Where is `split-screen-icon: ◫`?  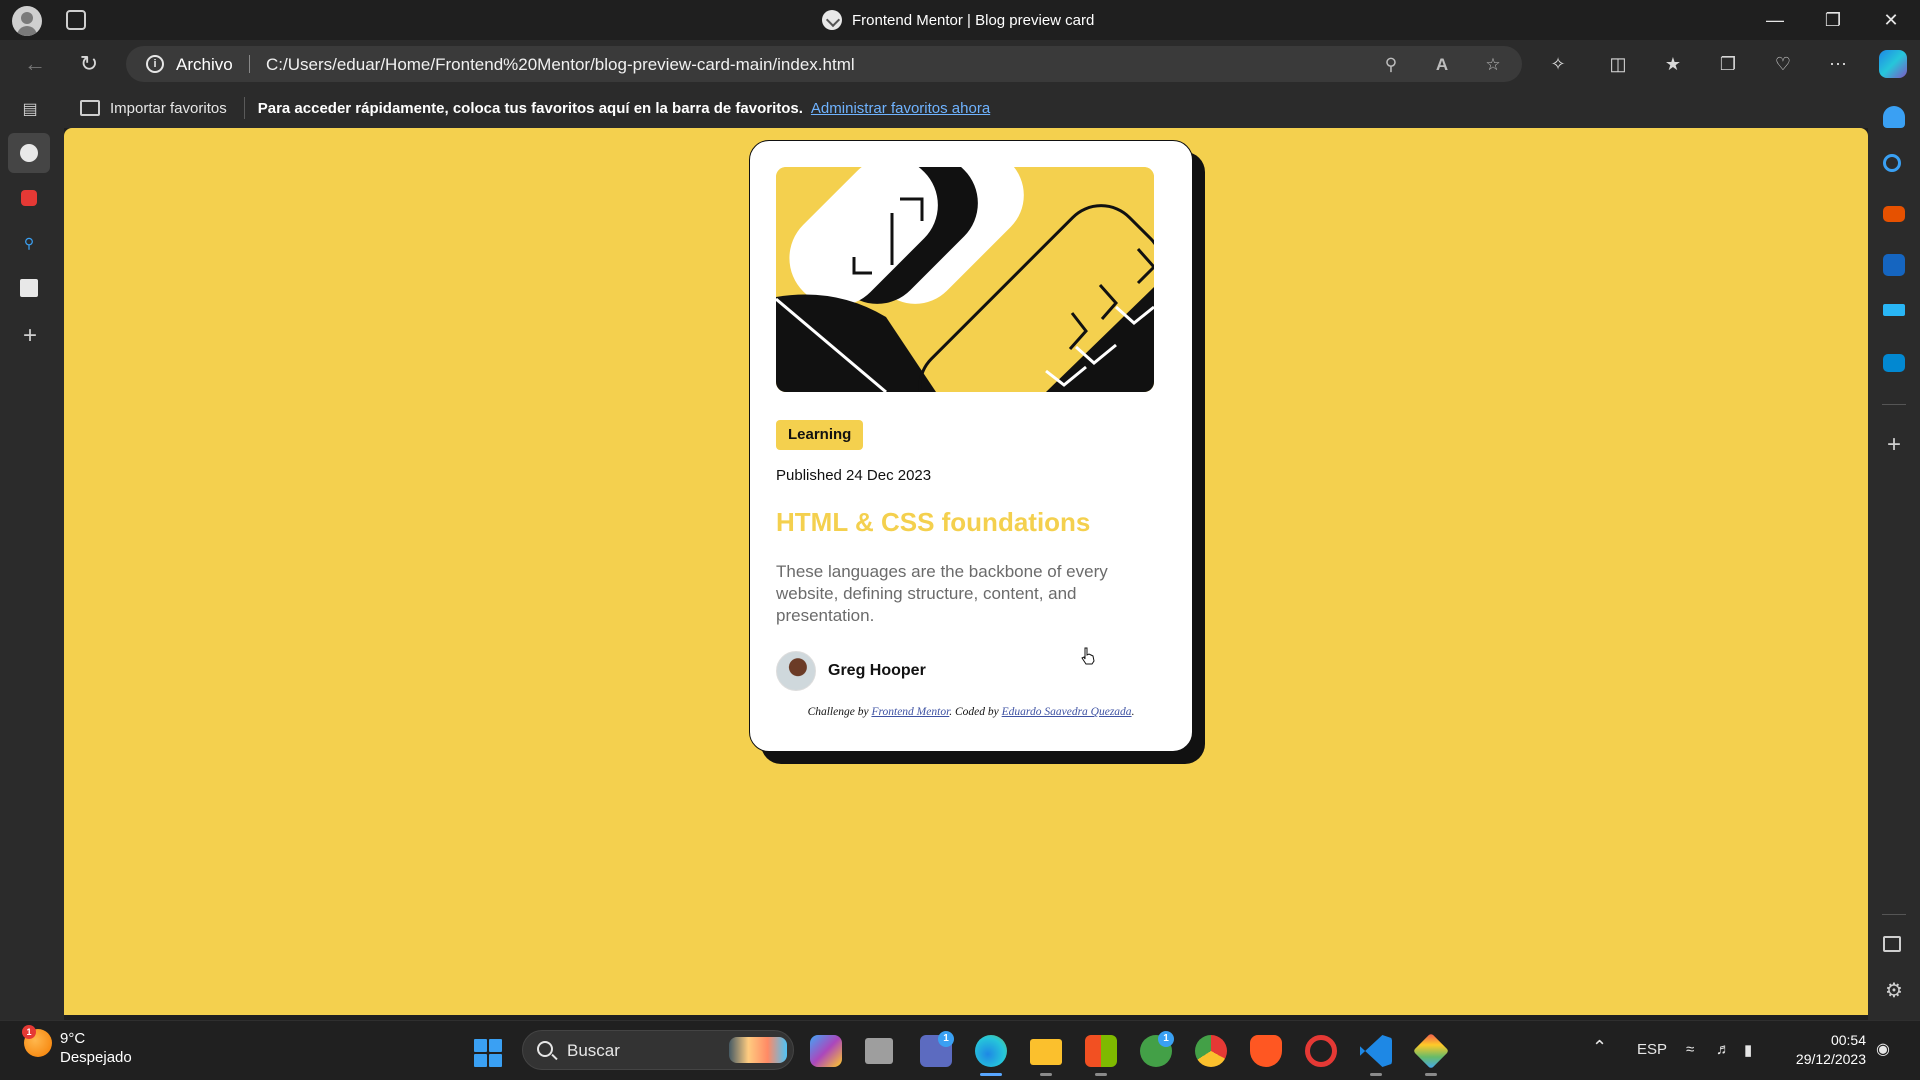
split-screen-icon: ◫ is located at coordinates (1618, 64).